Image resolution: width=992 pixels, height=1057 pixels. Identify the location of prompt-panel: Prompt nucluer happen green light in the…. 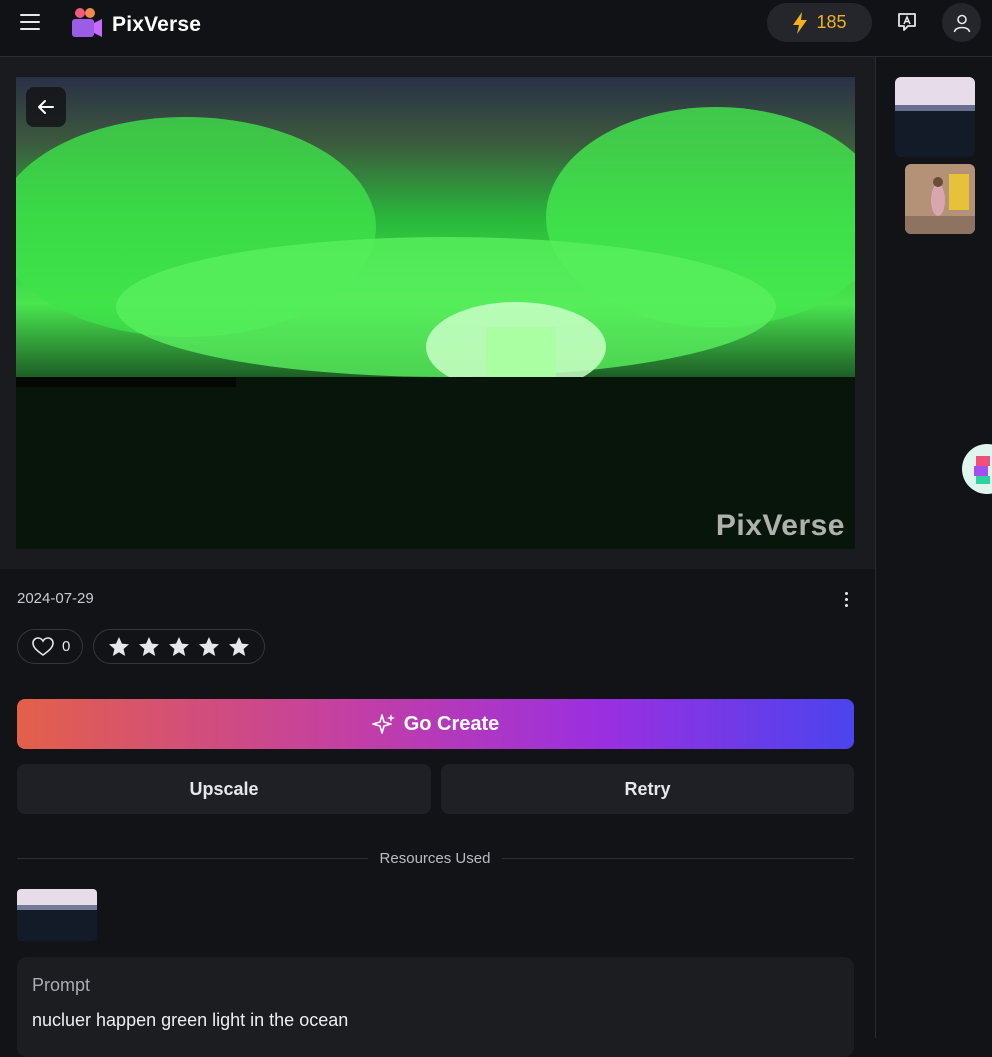
(435, 1007).